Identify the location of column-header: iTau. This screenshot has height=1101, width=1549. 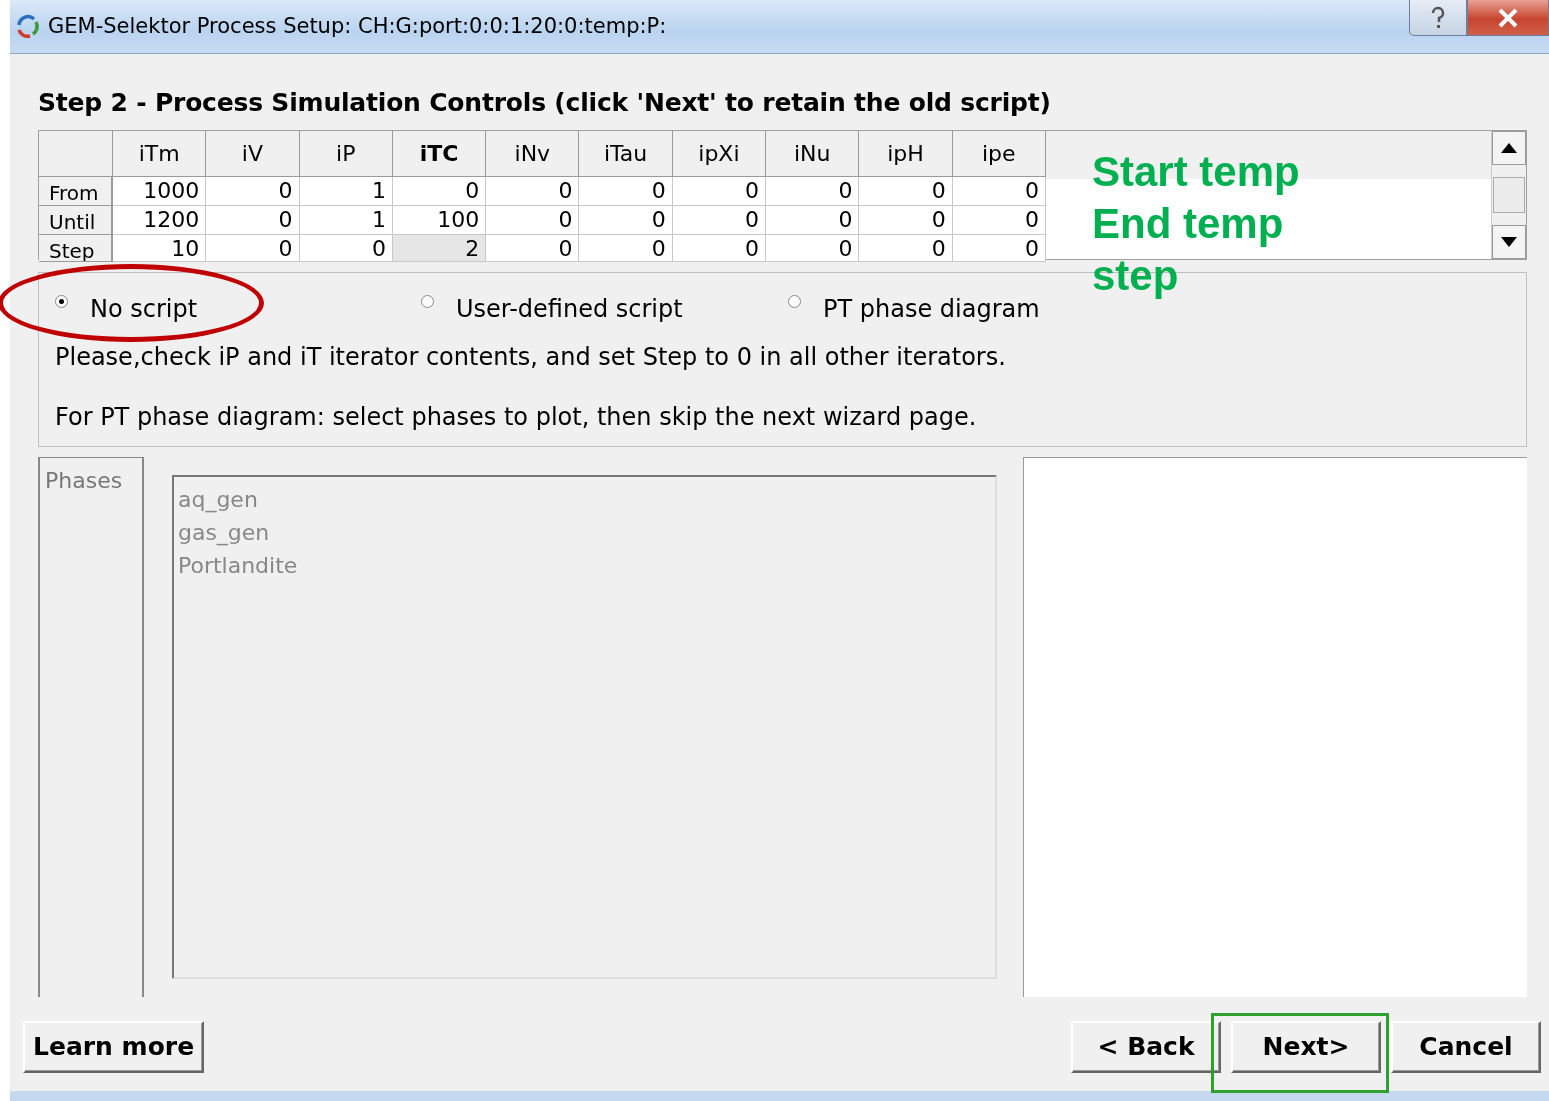
(626, 153).